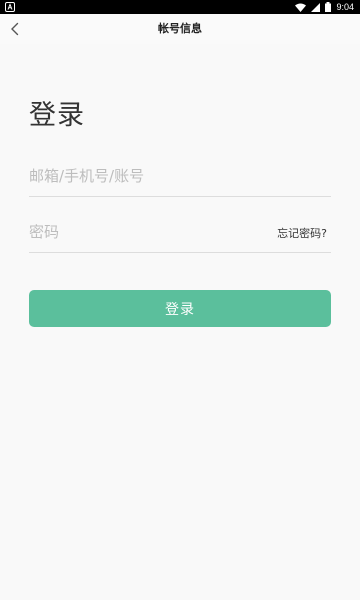 This screenshot has height=600, width=360. What do you see at coordinates (345, 7) in the screenshot?
I see `status-time: 9:04` at bounding box center [345, 7].